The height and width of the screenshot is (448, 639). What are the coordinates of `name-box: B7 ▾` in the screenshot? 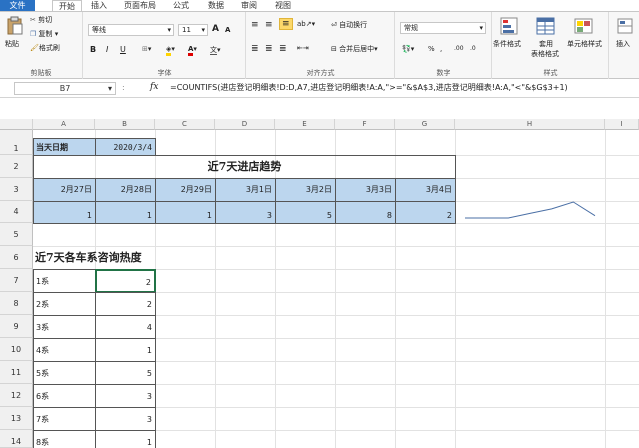 It's located at (65, 88).